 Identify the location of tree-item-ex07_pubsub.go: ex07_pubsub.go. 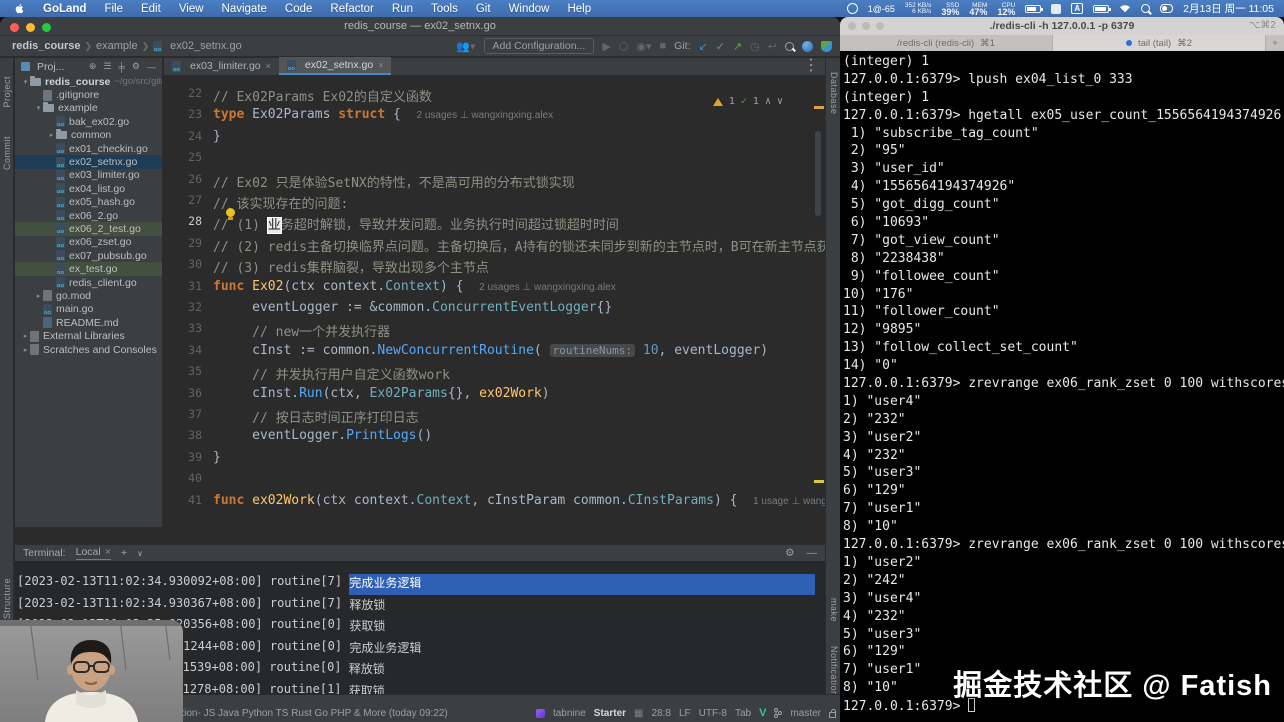
(88, 255).